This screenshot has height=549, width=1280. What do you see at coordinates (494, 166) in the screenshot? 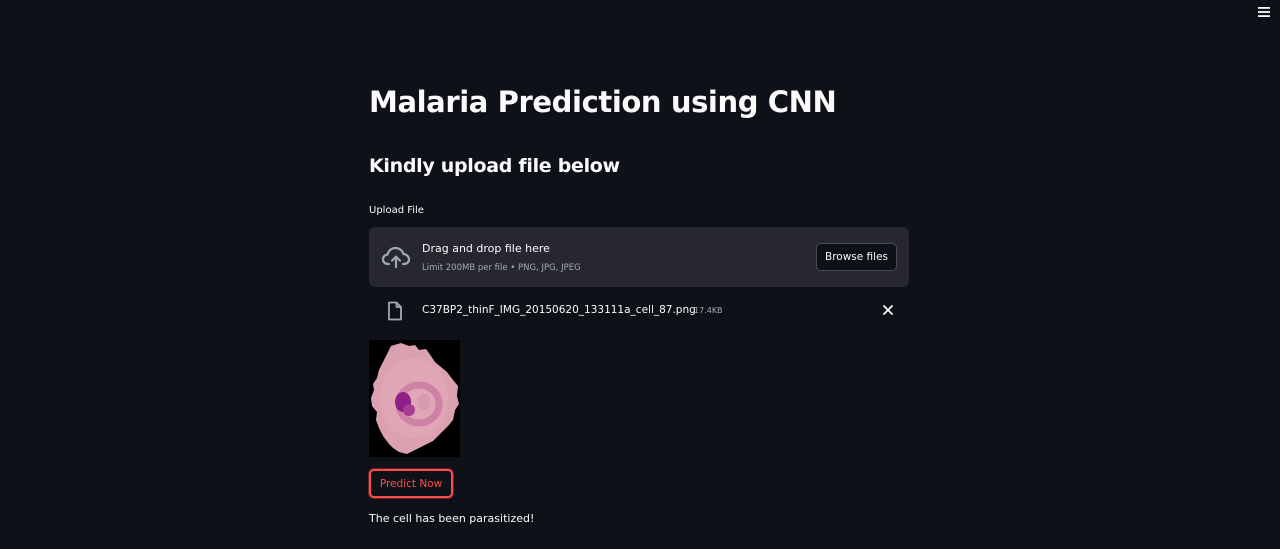
I see `page-subtitle: Kindly upload file below` at bounding box center [494, 166].